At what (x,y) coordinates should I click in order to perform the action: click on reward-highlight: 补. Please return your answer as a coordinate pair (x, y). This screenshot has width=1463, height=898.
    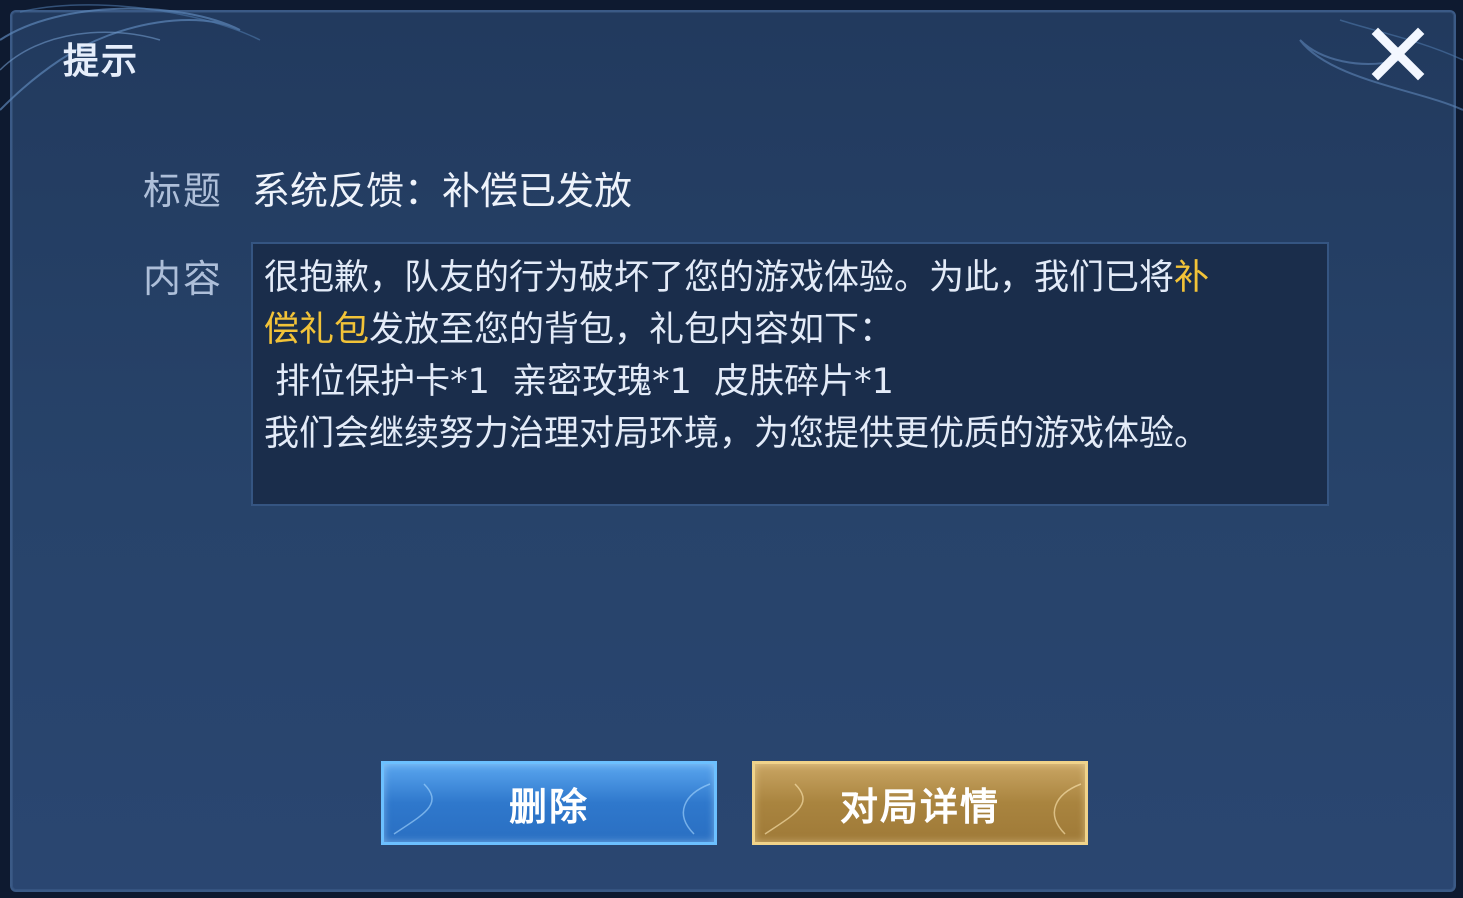
    Looking at the image, I should click on (1192, 278).